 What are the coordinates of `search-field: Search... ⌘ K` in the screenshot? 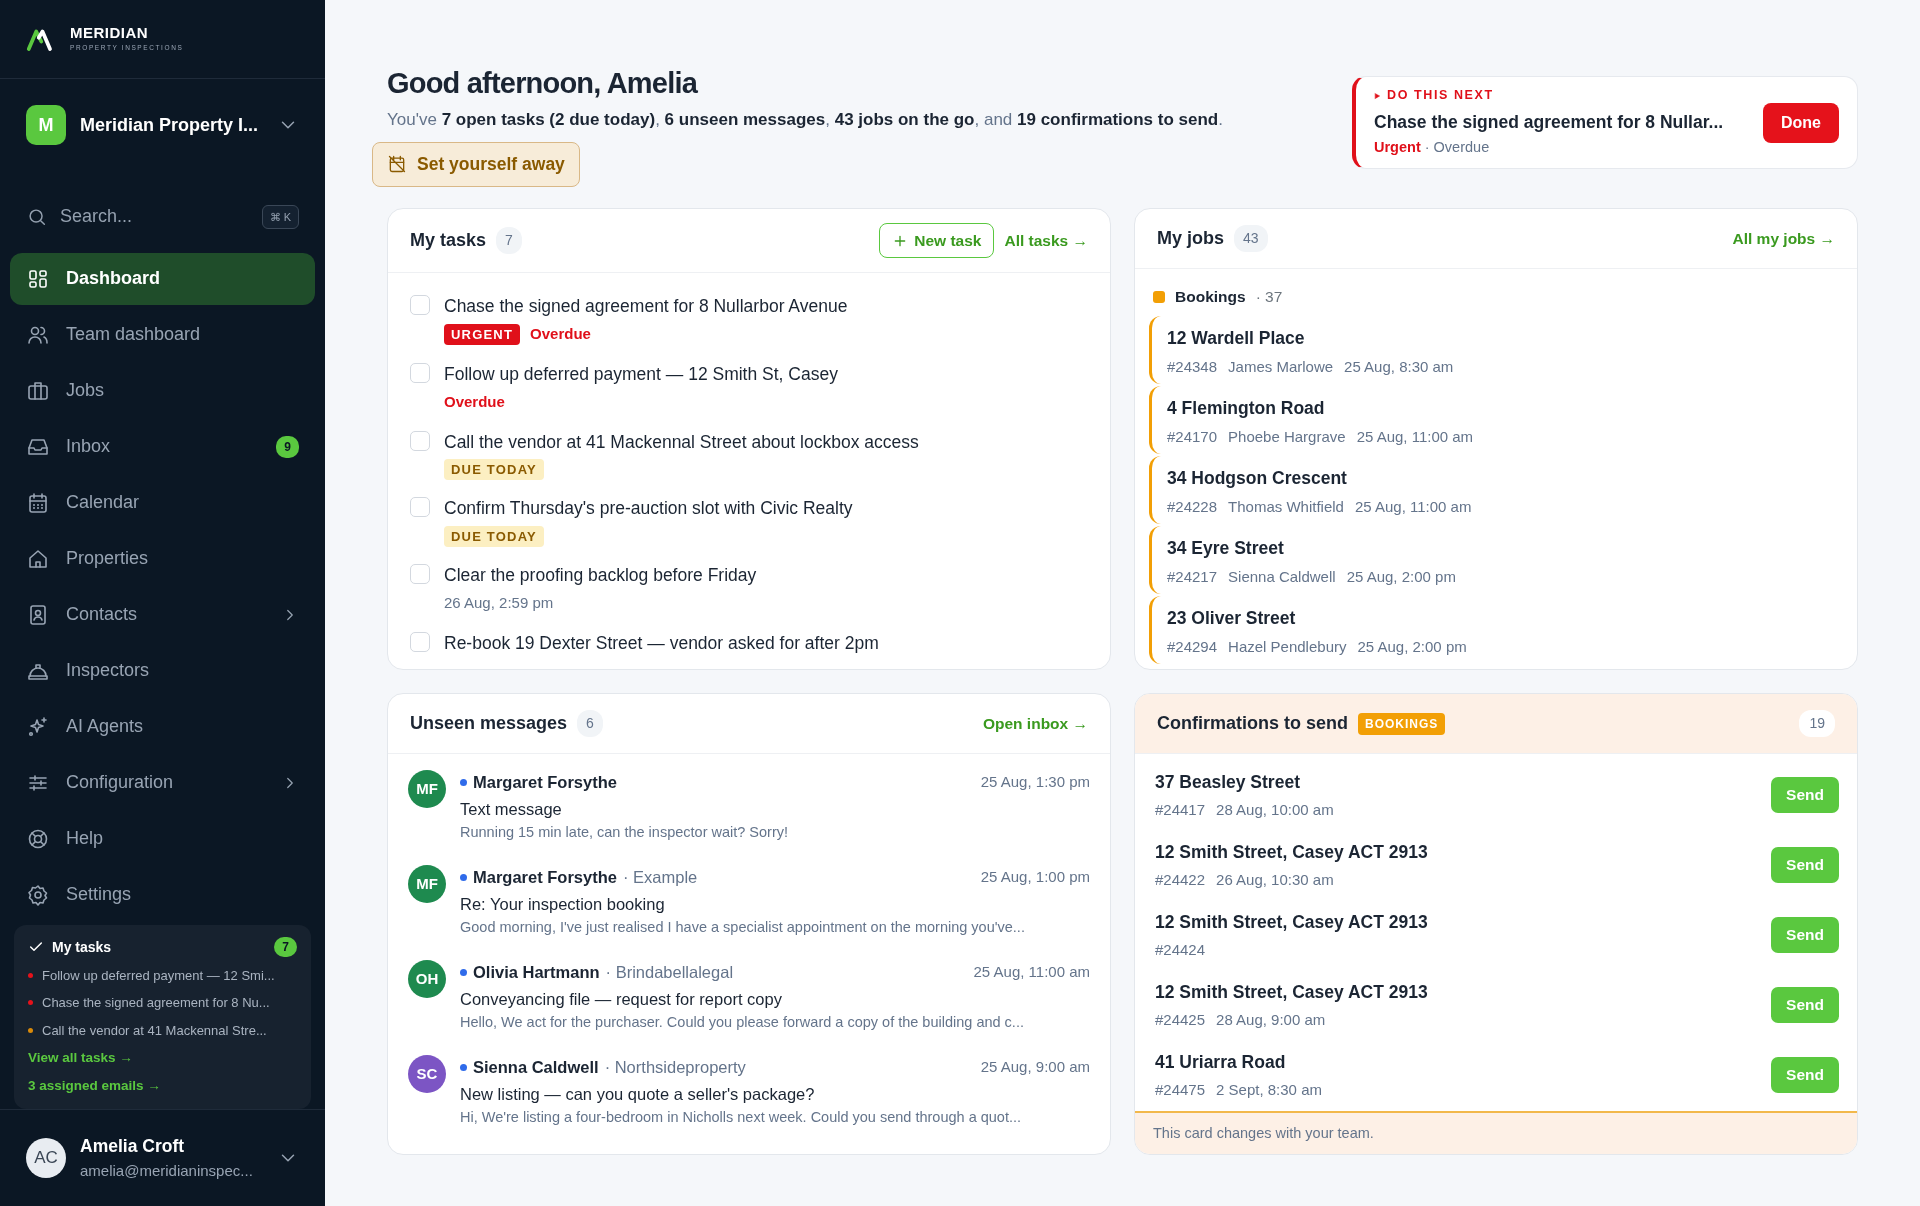 It's located at (162, 216).